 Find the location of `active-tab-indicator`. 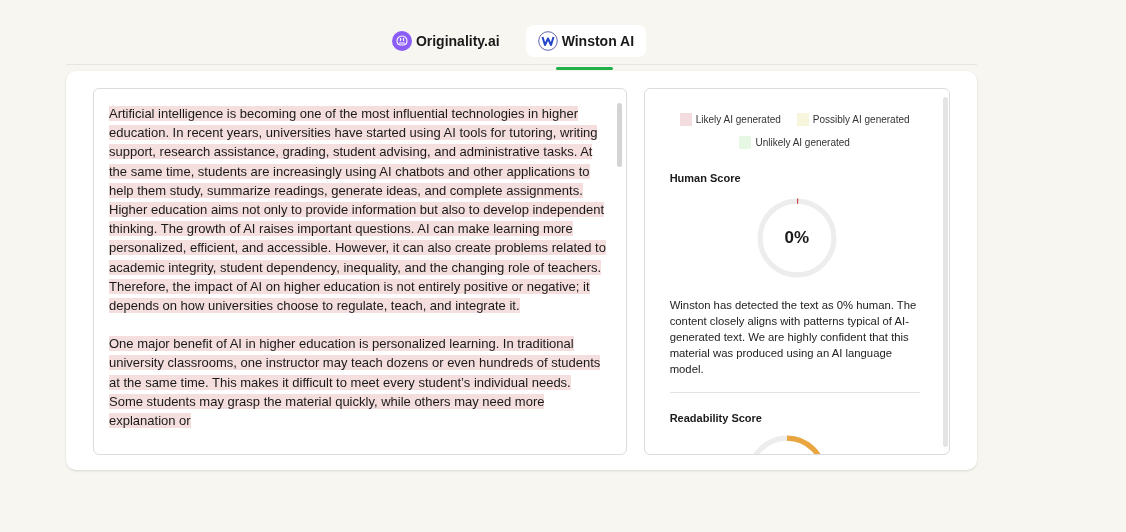

active-tab-indicator is located at coordinates (584, 68).